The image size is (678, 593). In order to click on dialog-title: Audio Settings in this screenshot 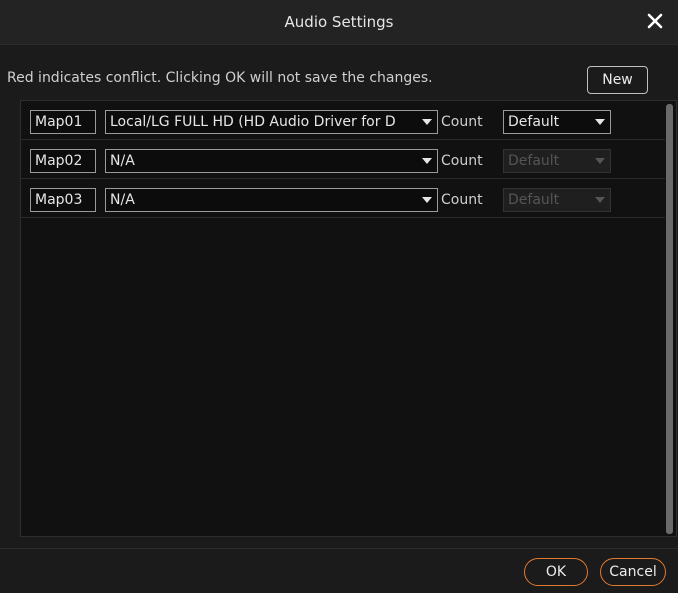, I will do `click(339, 22)`.